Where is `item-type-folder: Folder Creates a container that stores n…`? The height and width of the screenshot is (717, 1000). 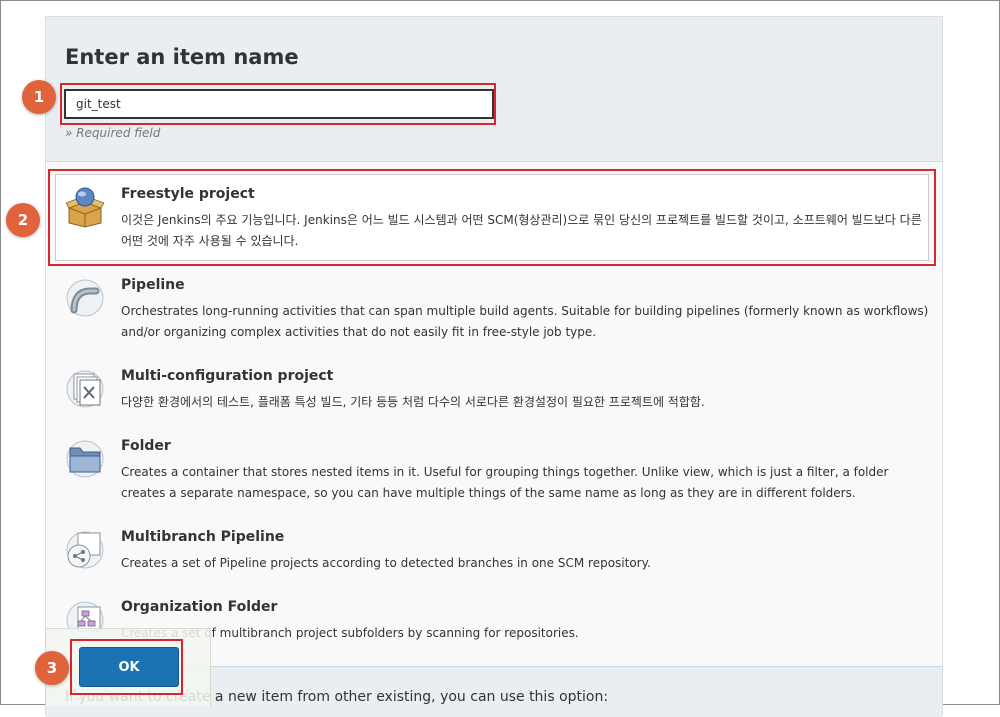
item-type-folder: Folder Creates a container that stores n… is located at coordinates (494, 478).